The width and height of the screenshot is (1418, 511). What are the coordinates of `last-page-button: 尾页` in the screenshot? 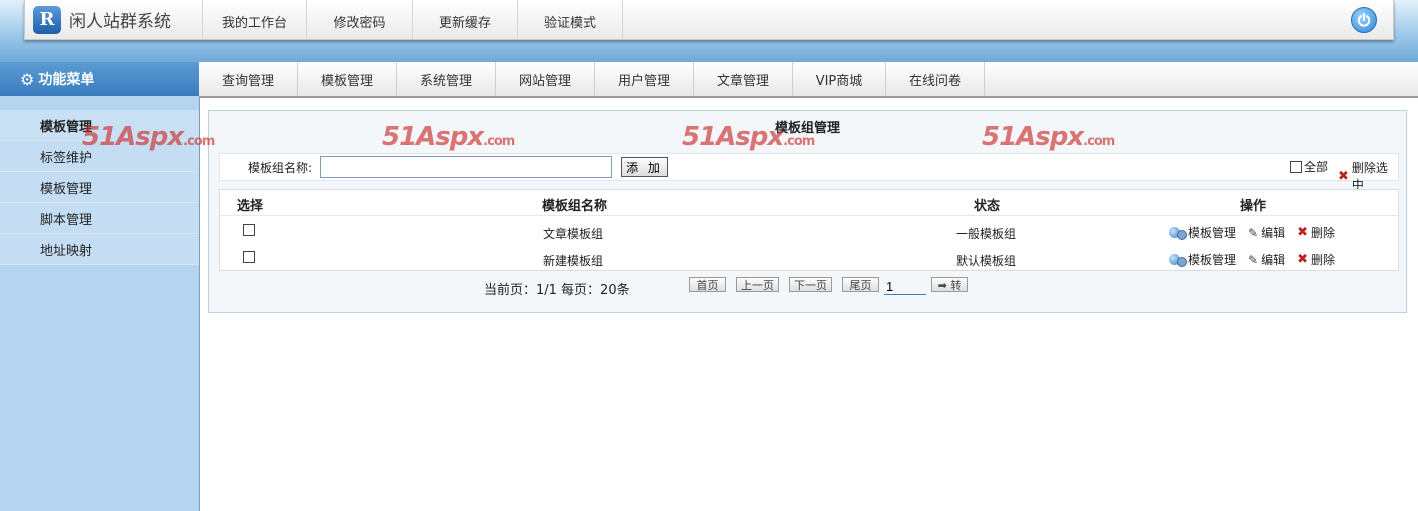 It's located at (860, 284).